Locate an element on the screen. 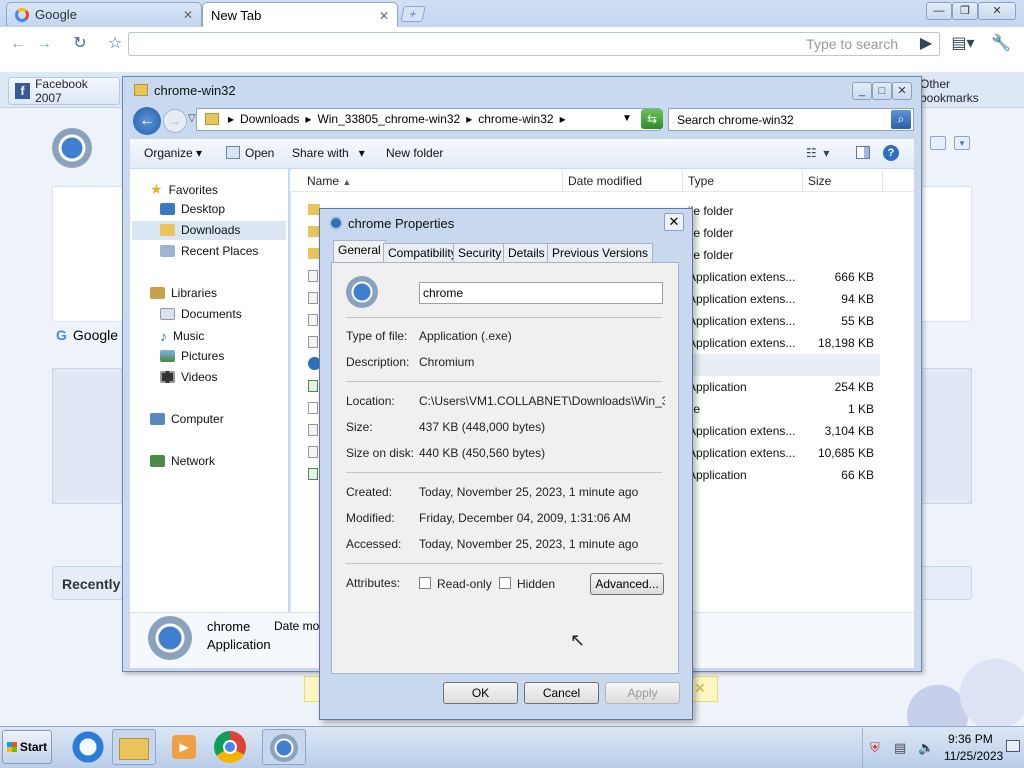 This screenshot has width=1024, height=768. explorer-minimize-button: _ is located at coordinates (862, 91).